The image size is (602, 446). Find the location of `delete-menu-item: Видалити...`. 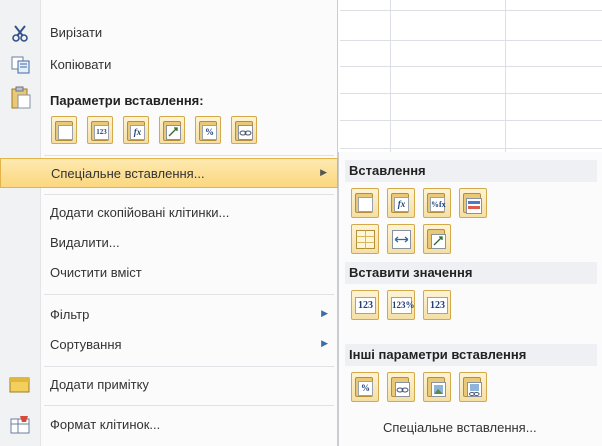

delete-menu-item: Видалити... is located at coordinates (169, 243).